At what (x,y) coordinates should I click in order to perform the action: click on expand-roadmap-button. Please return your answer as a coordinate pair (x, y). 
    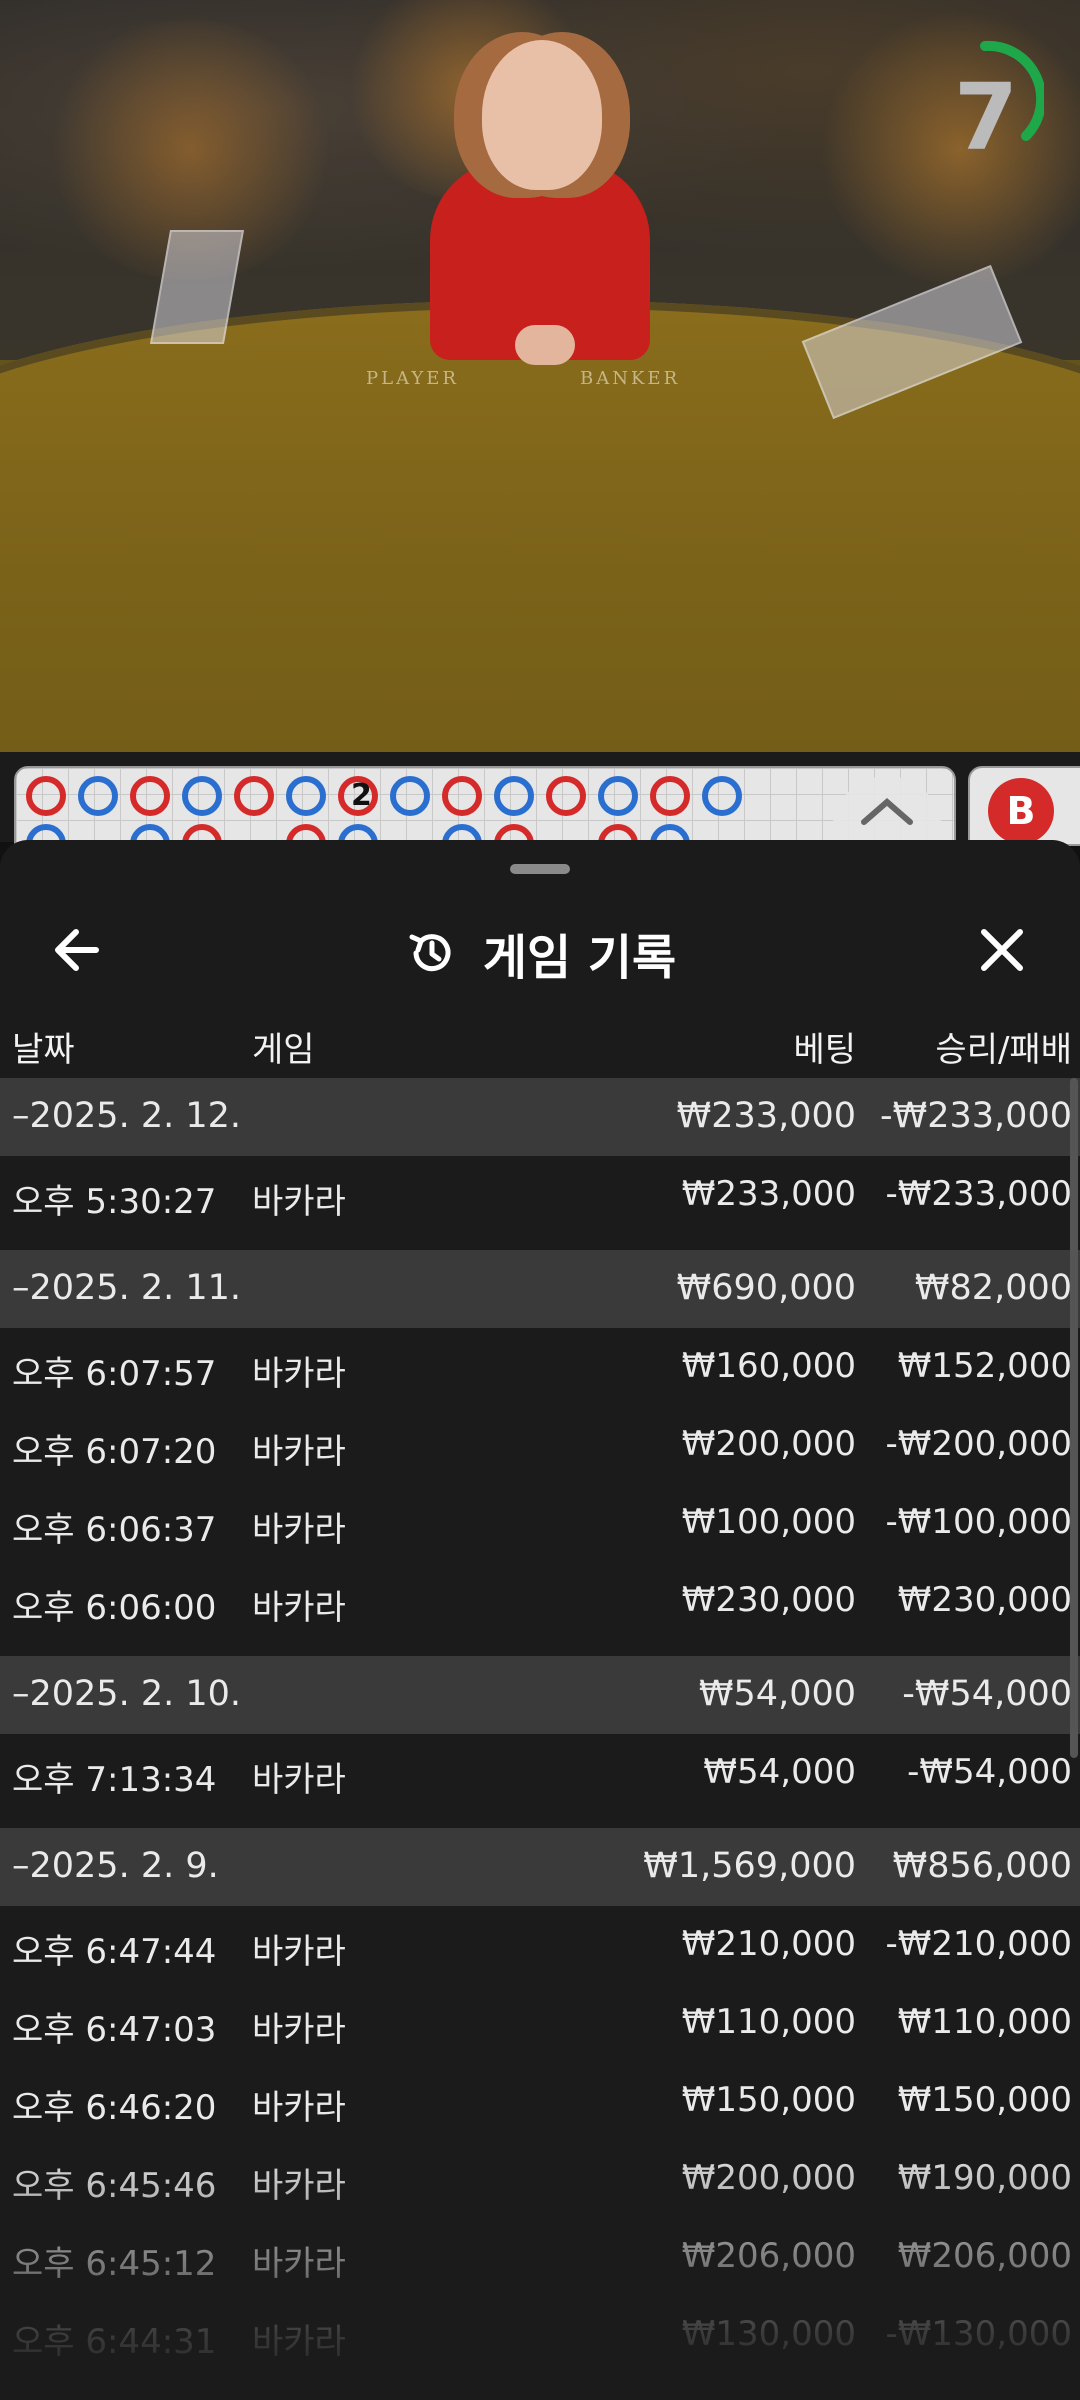
    Looking at the image, I should click on (887, 809).